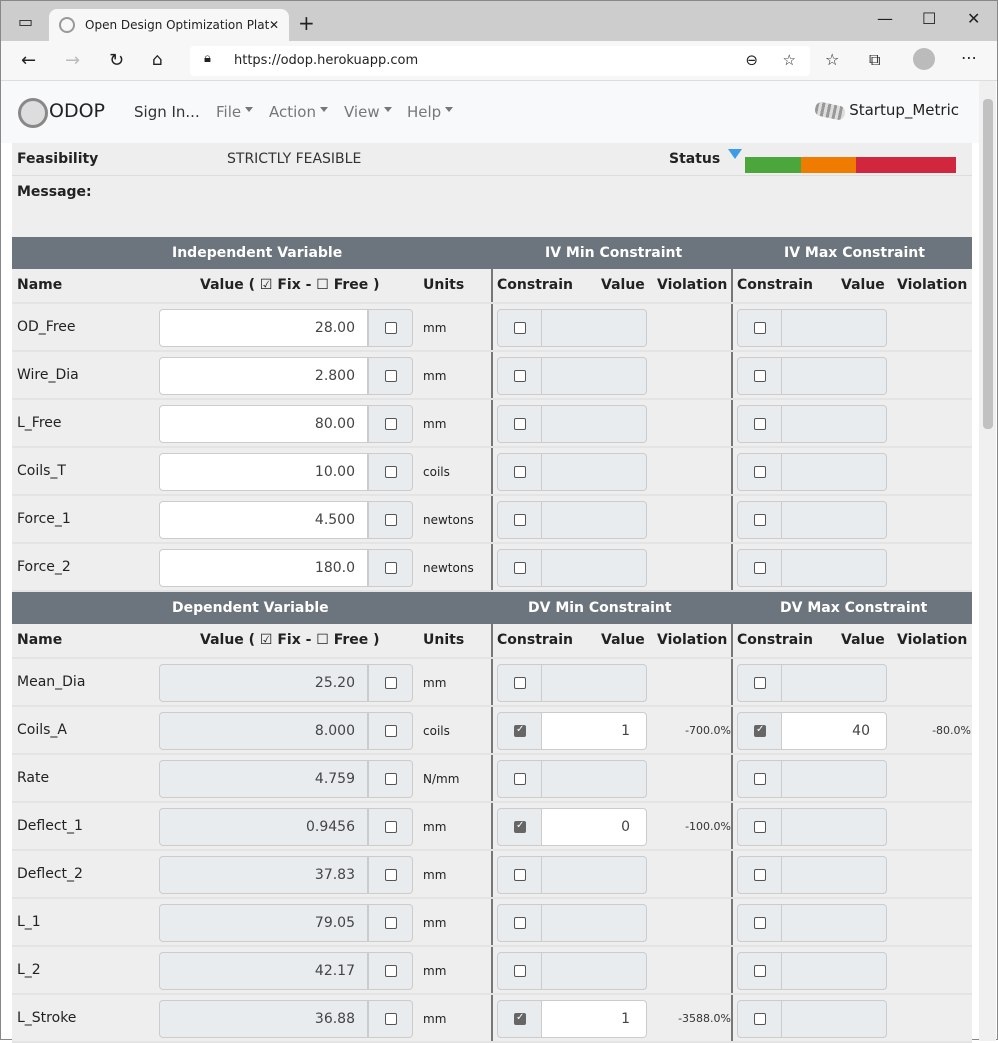  What do you see at coordinates (263, 328) in the screenshot?
I see `value-input: 28.00` at bounding box center [263, 328].